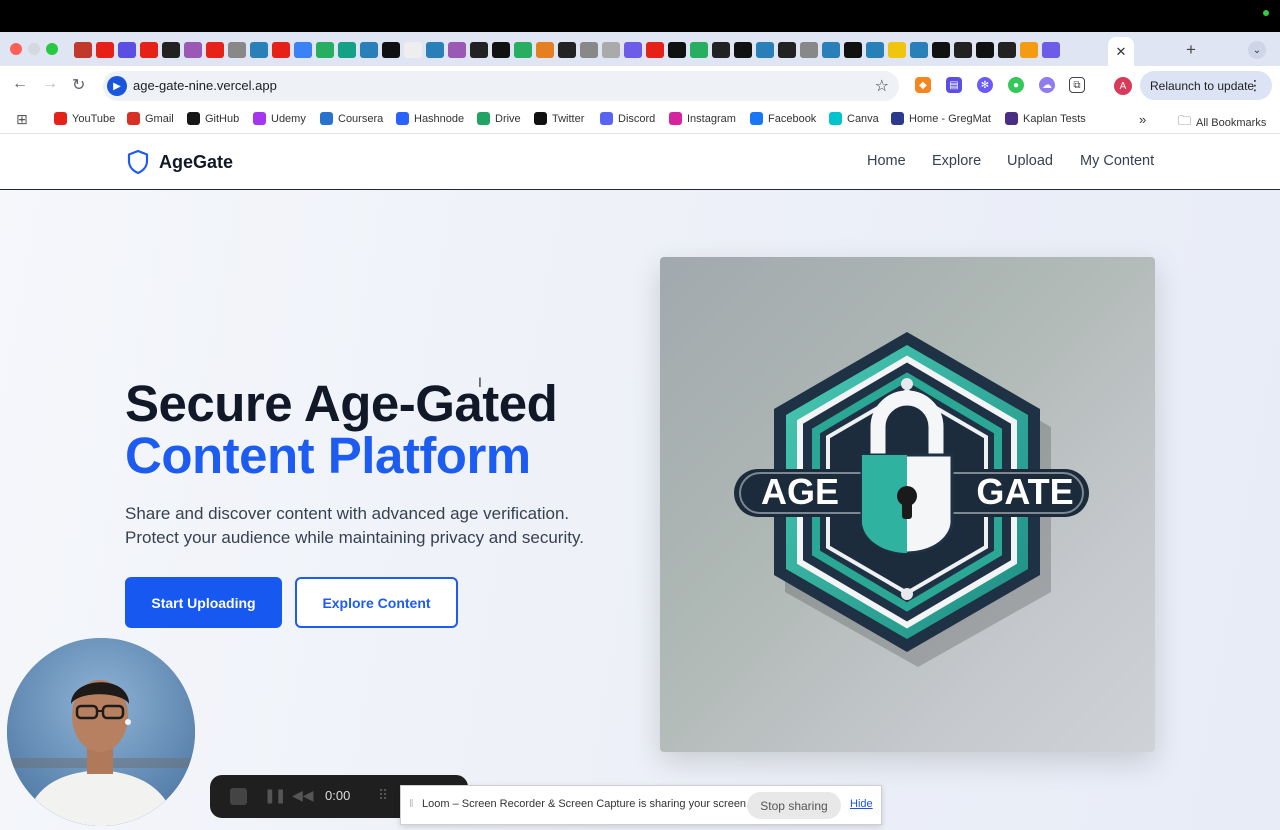  Describe the element at coordinates (1142, 119) in the screenshot. I see `more-bookmarks-chevron-icon: »` at that location.